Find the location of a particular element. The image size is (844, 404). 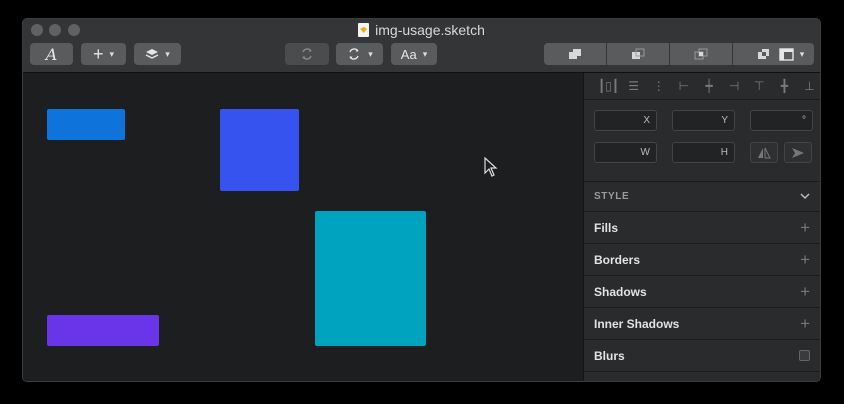

subtract-icon is located at coordinates (638, 53).